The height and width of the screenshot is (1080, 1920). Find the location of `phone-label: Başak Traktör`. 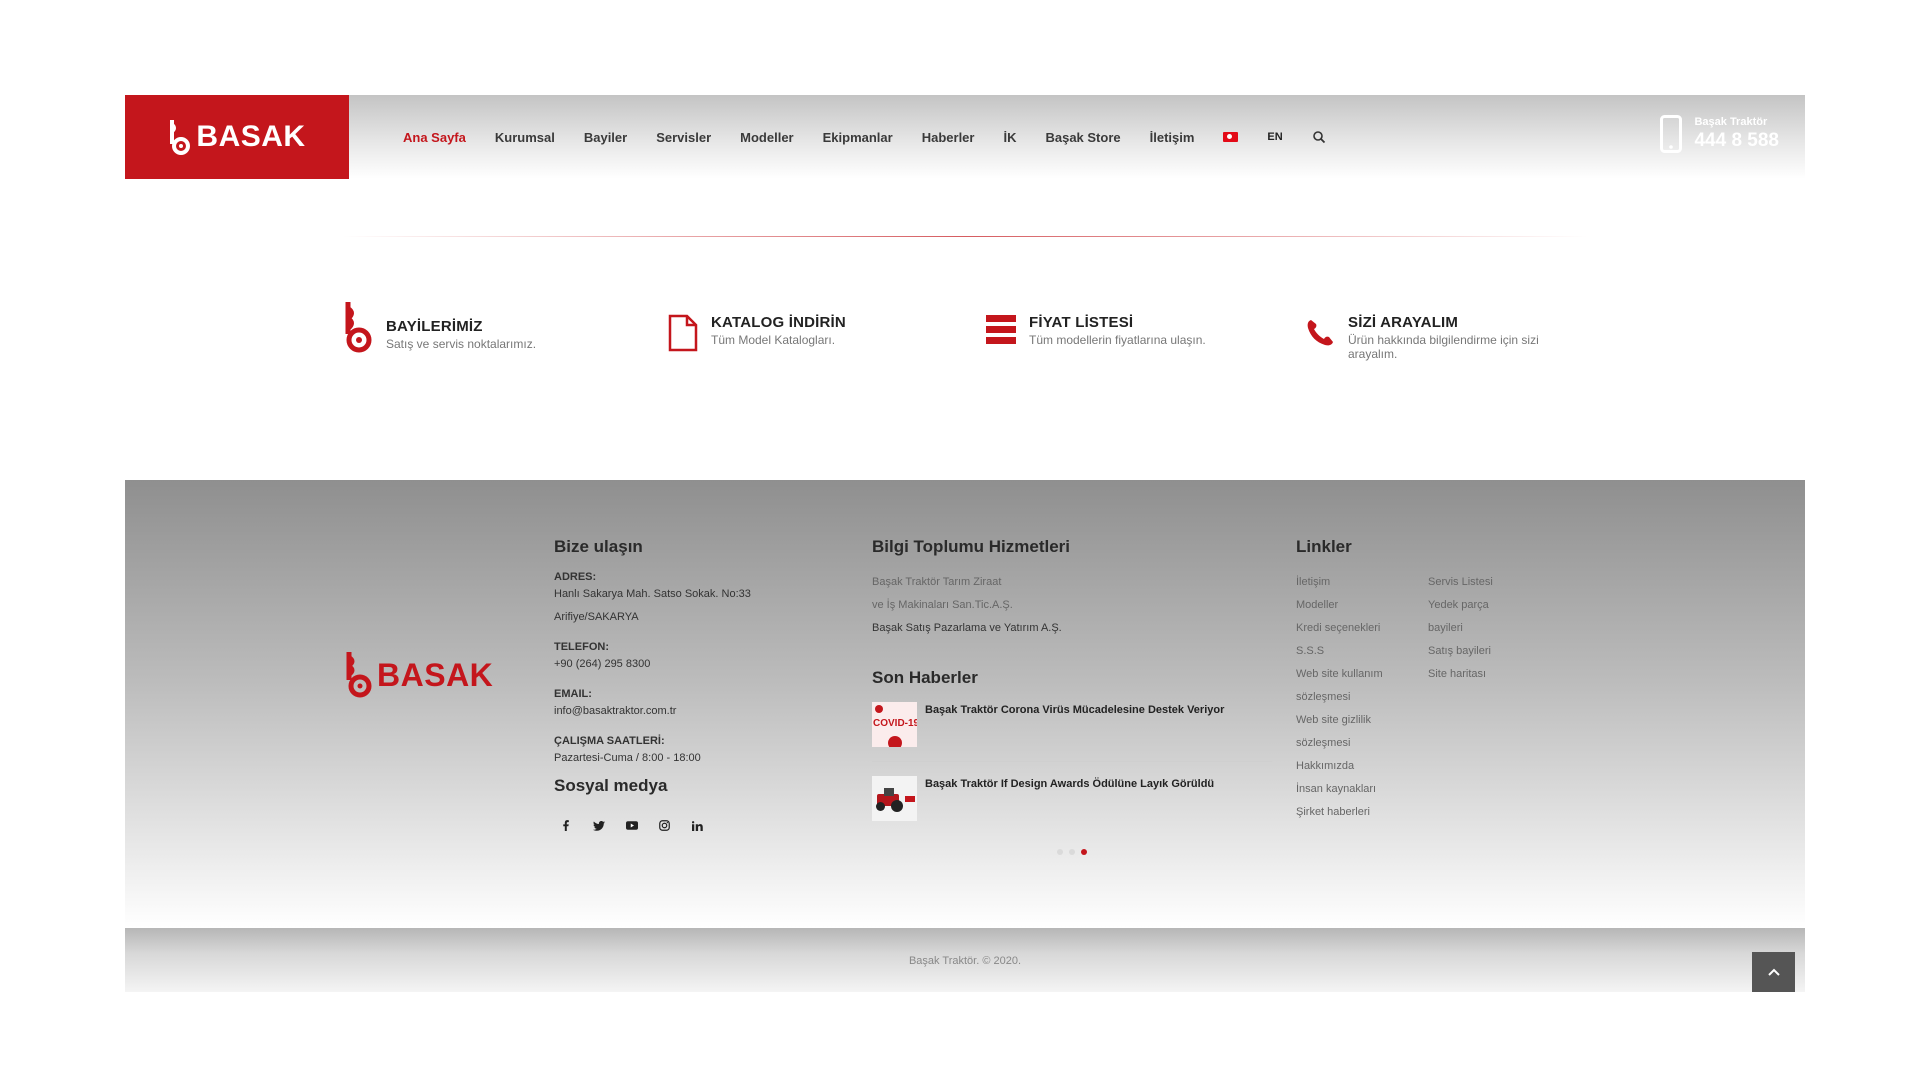

phone-label: Başak Traktör is located at coordinates (1731, 122).